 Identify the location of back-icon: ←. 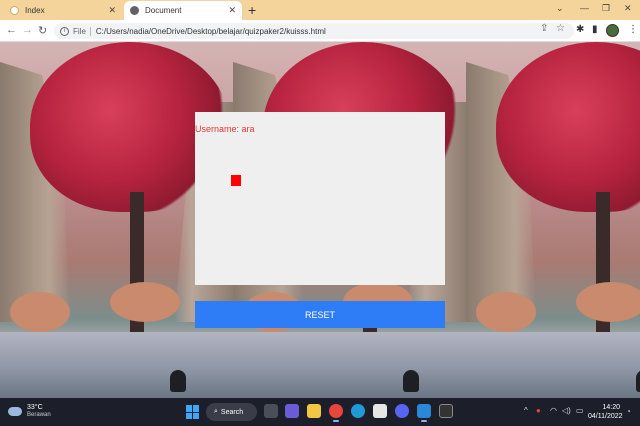
(11, 30).